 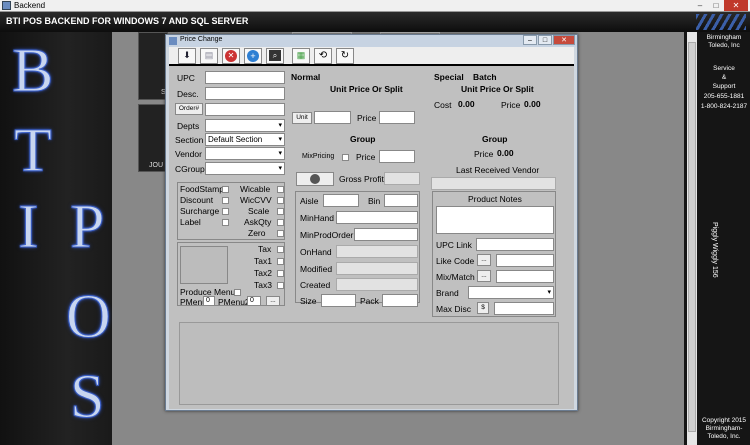 I want to click on scale-checkbox, so click(x=280, y=211).